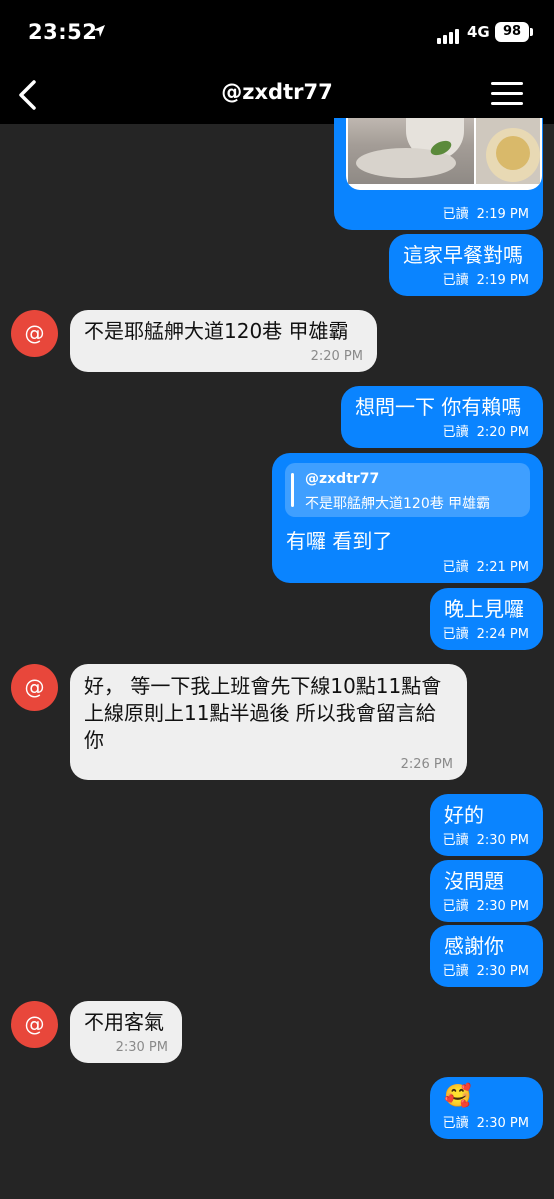 Image resolution: width=554 pixels, height=1199 pixels. Describe the element at coordinates (339, 541) in the screenshot. I see `message-text: 有囉 看到了` at that location.